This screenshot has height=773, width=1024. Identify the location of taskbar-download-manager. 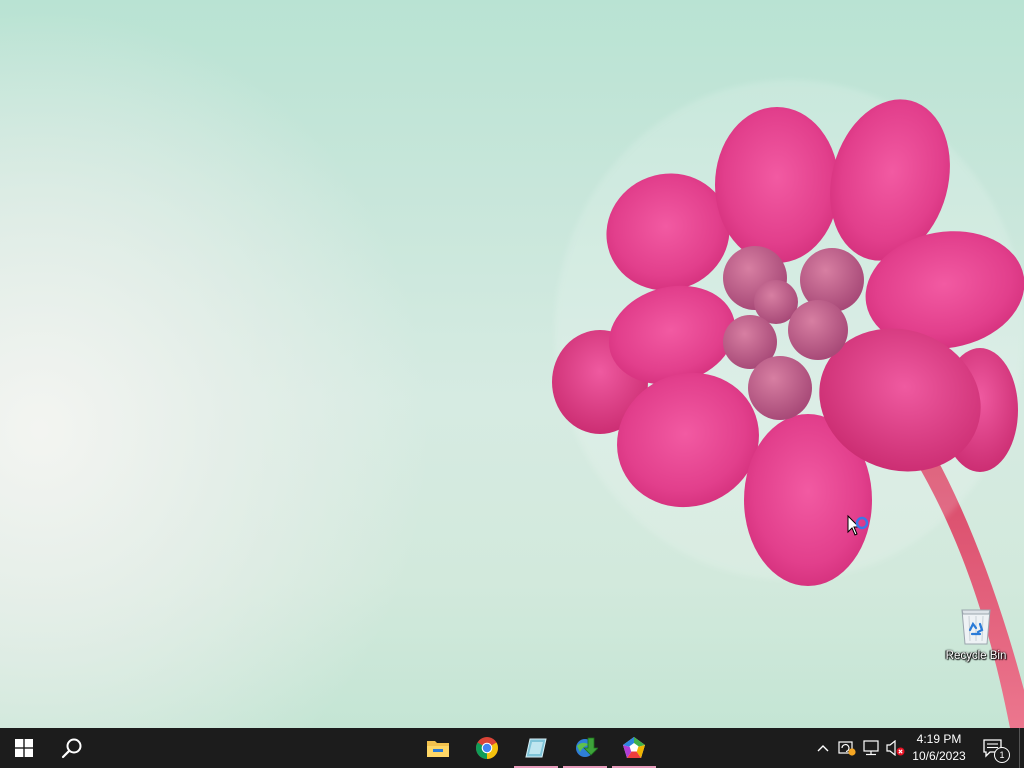
(585, 748).